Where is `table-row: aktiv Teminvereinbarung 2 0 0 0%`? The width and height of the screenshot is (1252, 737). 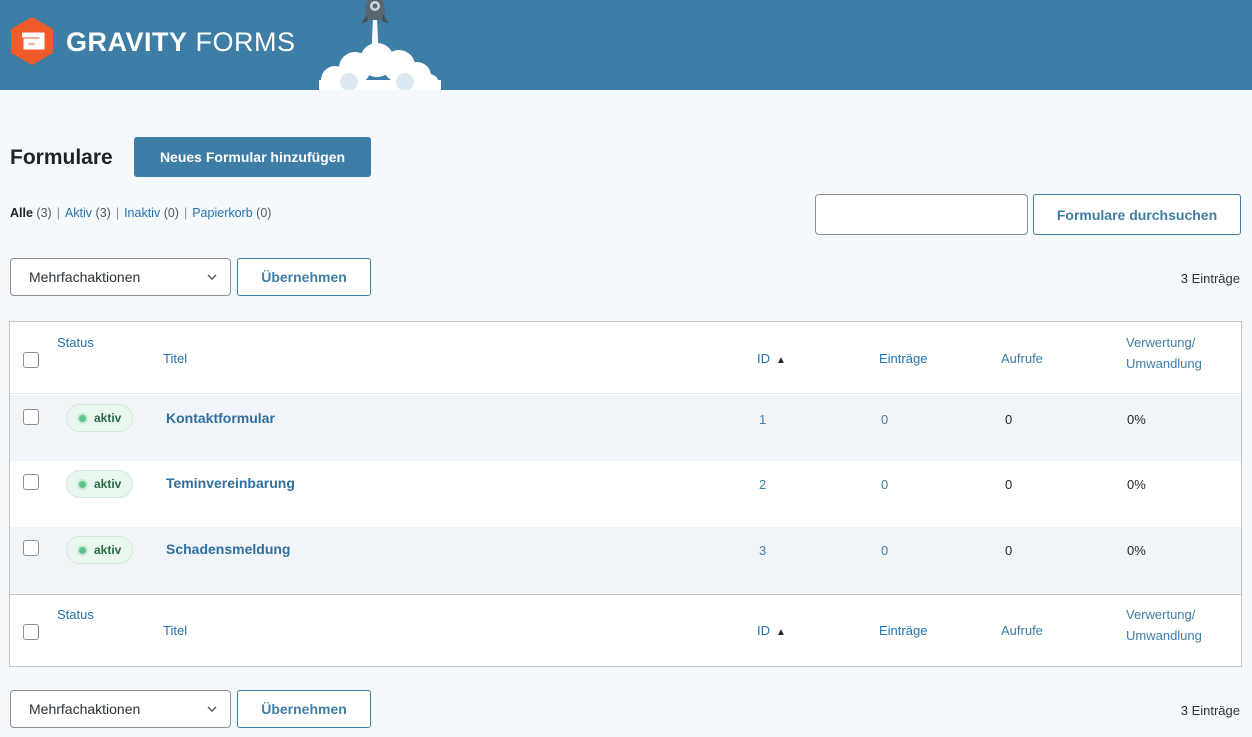
table-row: aktiv Teminvereinbarung 2 0 0 0% is located at coordinates (625, 494).